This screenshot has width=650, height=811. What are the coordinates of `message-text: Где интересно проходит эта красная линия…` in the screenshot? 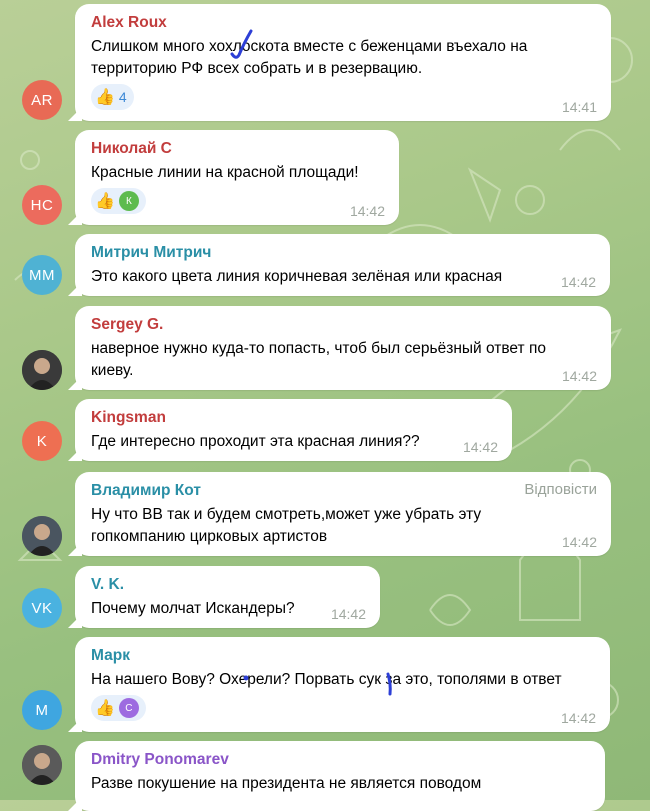 It's located at (255, 441).